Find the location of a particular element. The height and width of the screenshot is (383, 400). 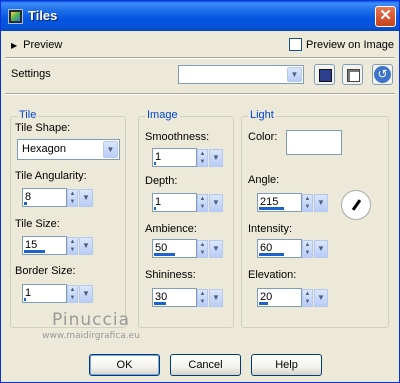

depth-label: Depth: is located at coordinates (161, 181).